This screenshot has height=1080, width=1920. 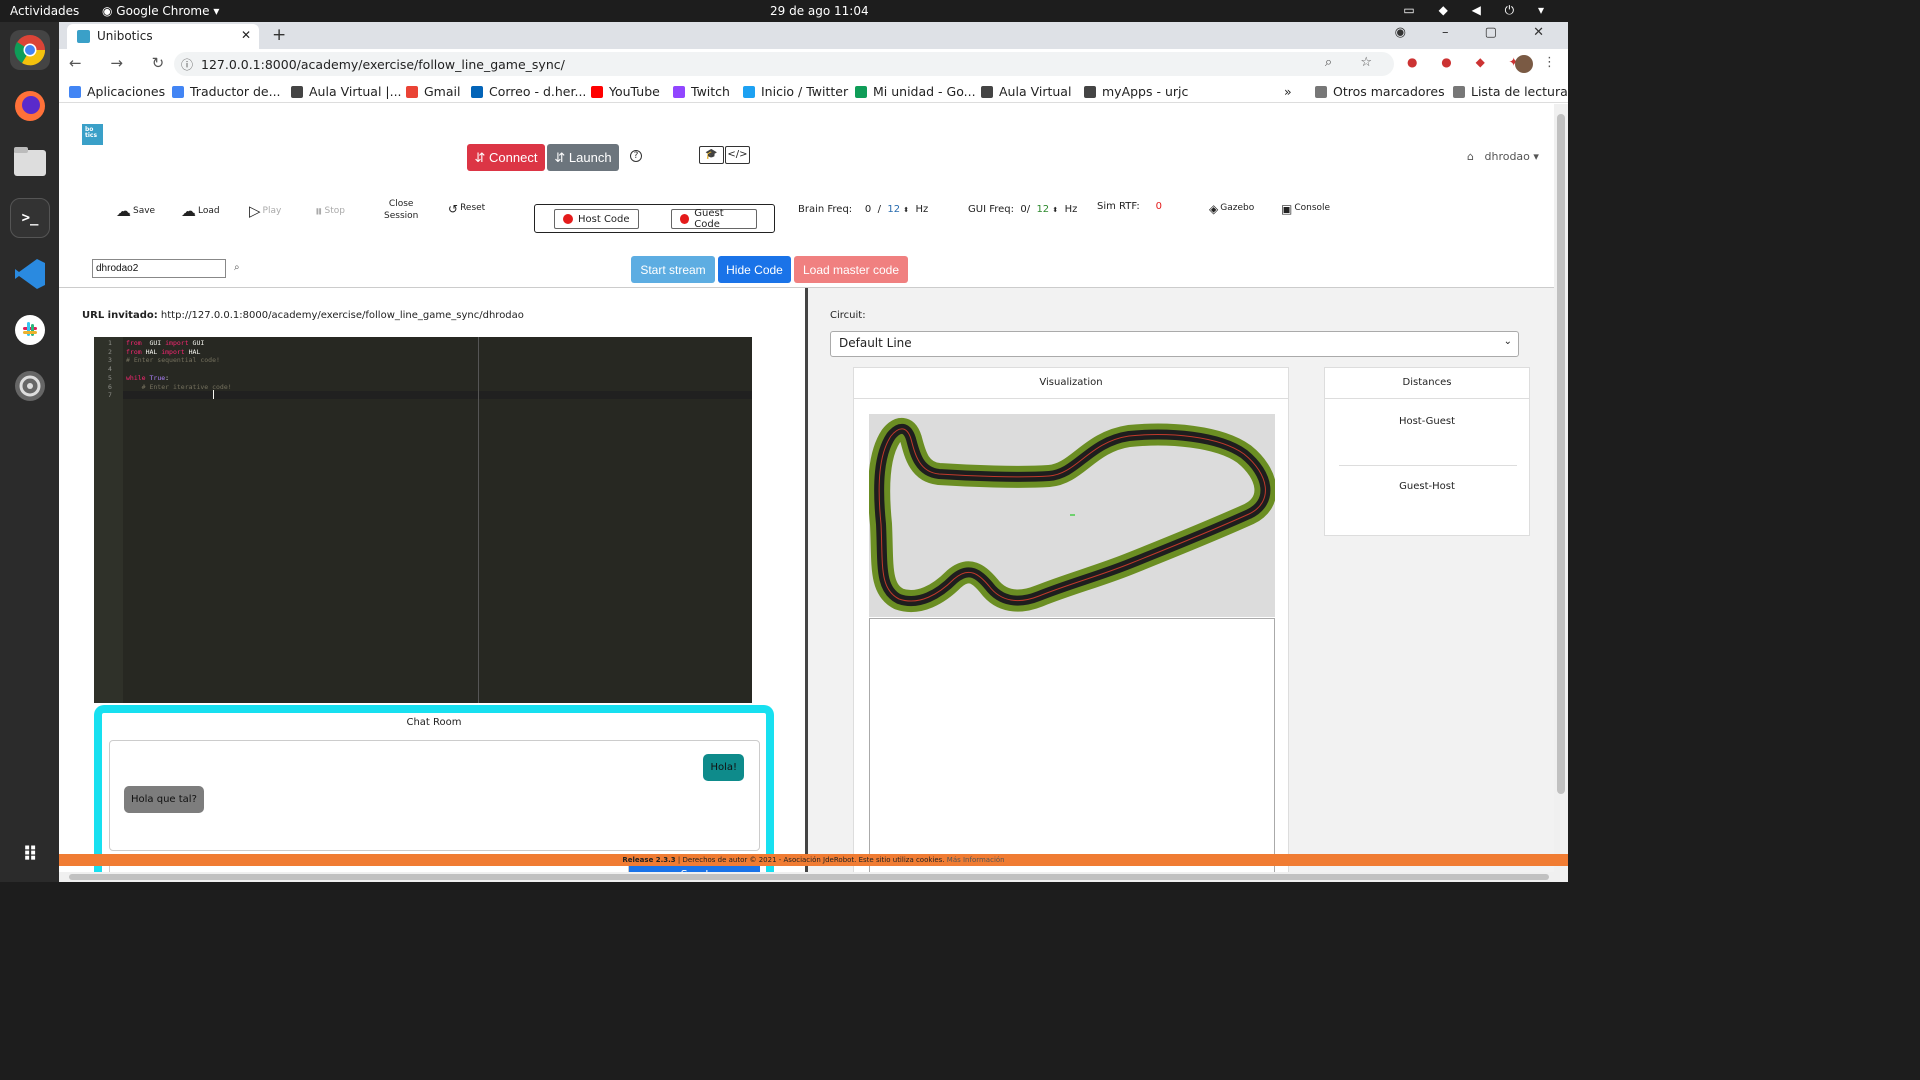 I want to click on close-tab-icon: ✕, so click(x=246, y=35).